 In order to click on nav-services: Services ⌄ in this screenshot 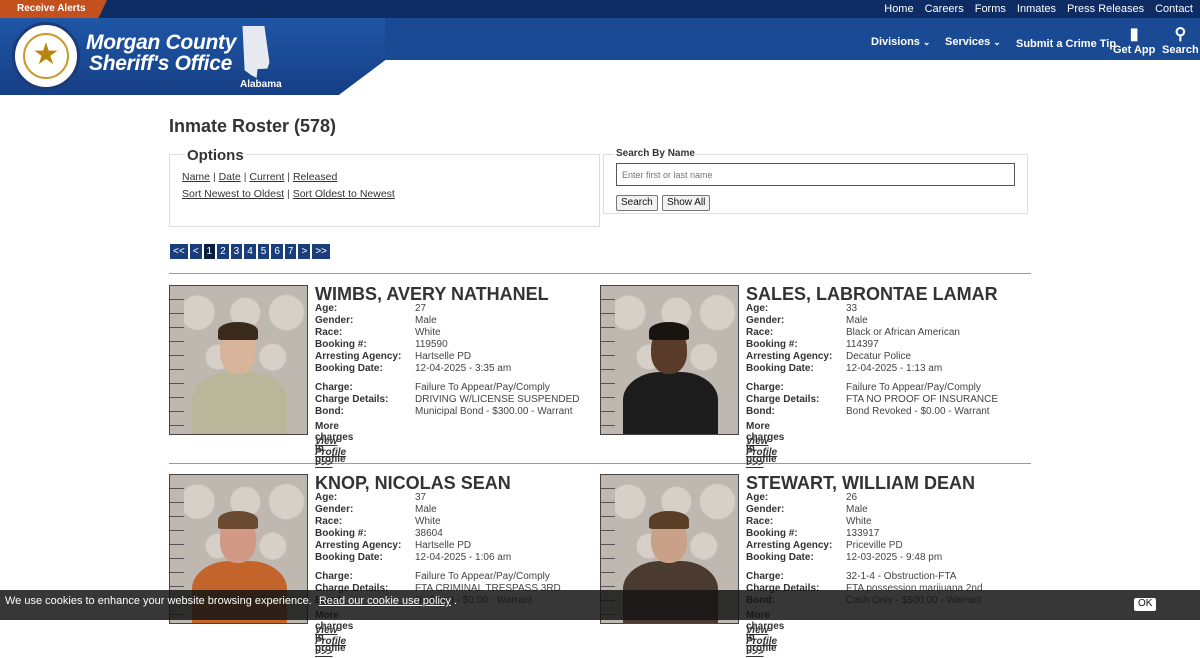, I will do `click(973, 42)`.